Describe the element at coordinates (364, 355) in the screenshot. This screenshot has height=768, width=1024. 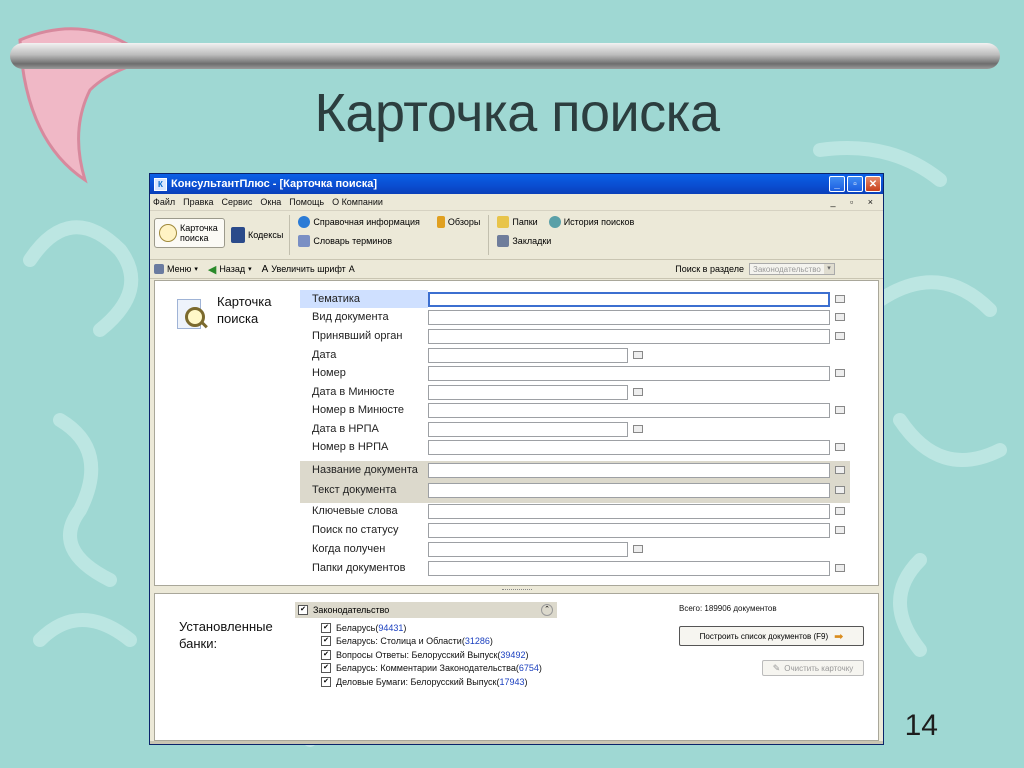
I see `search-field-label: Дата` at that location.